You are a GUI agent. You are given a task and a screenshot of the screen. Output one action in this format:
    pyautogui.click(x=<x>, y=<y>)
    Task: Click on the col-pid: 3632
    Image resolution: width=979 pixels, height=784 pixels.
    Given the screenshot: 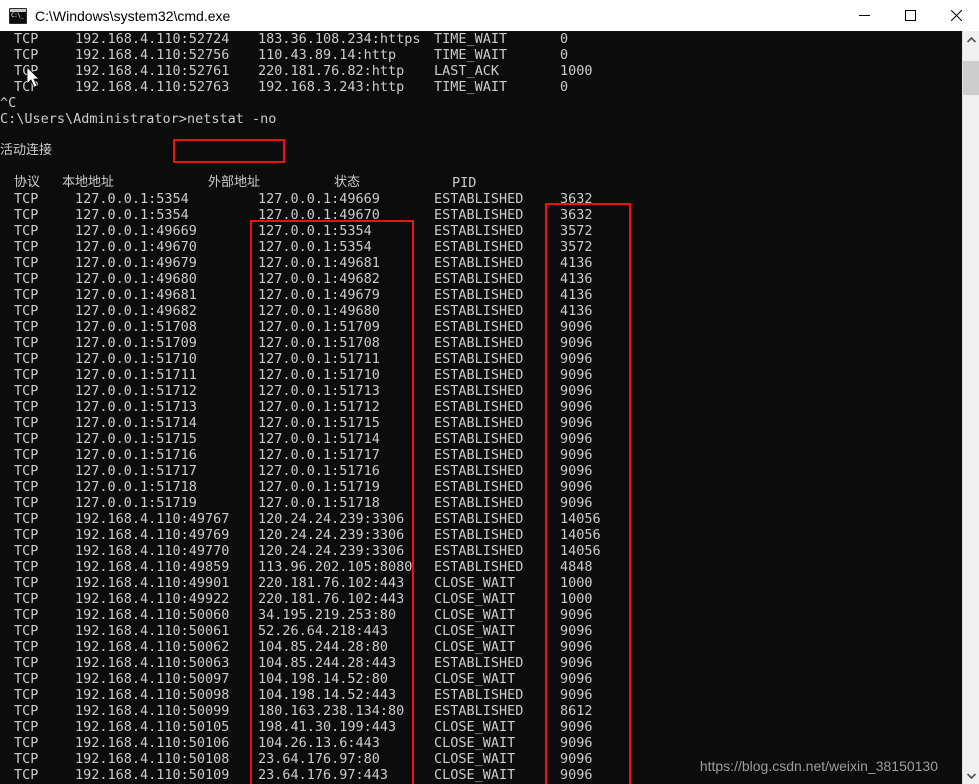 What is the action you would take?
    pyautogui.click(x=576, y=199)
    